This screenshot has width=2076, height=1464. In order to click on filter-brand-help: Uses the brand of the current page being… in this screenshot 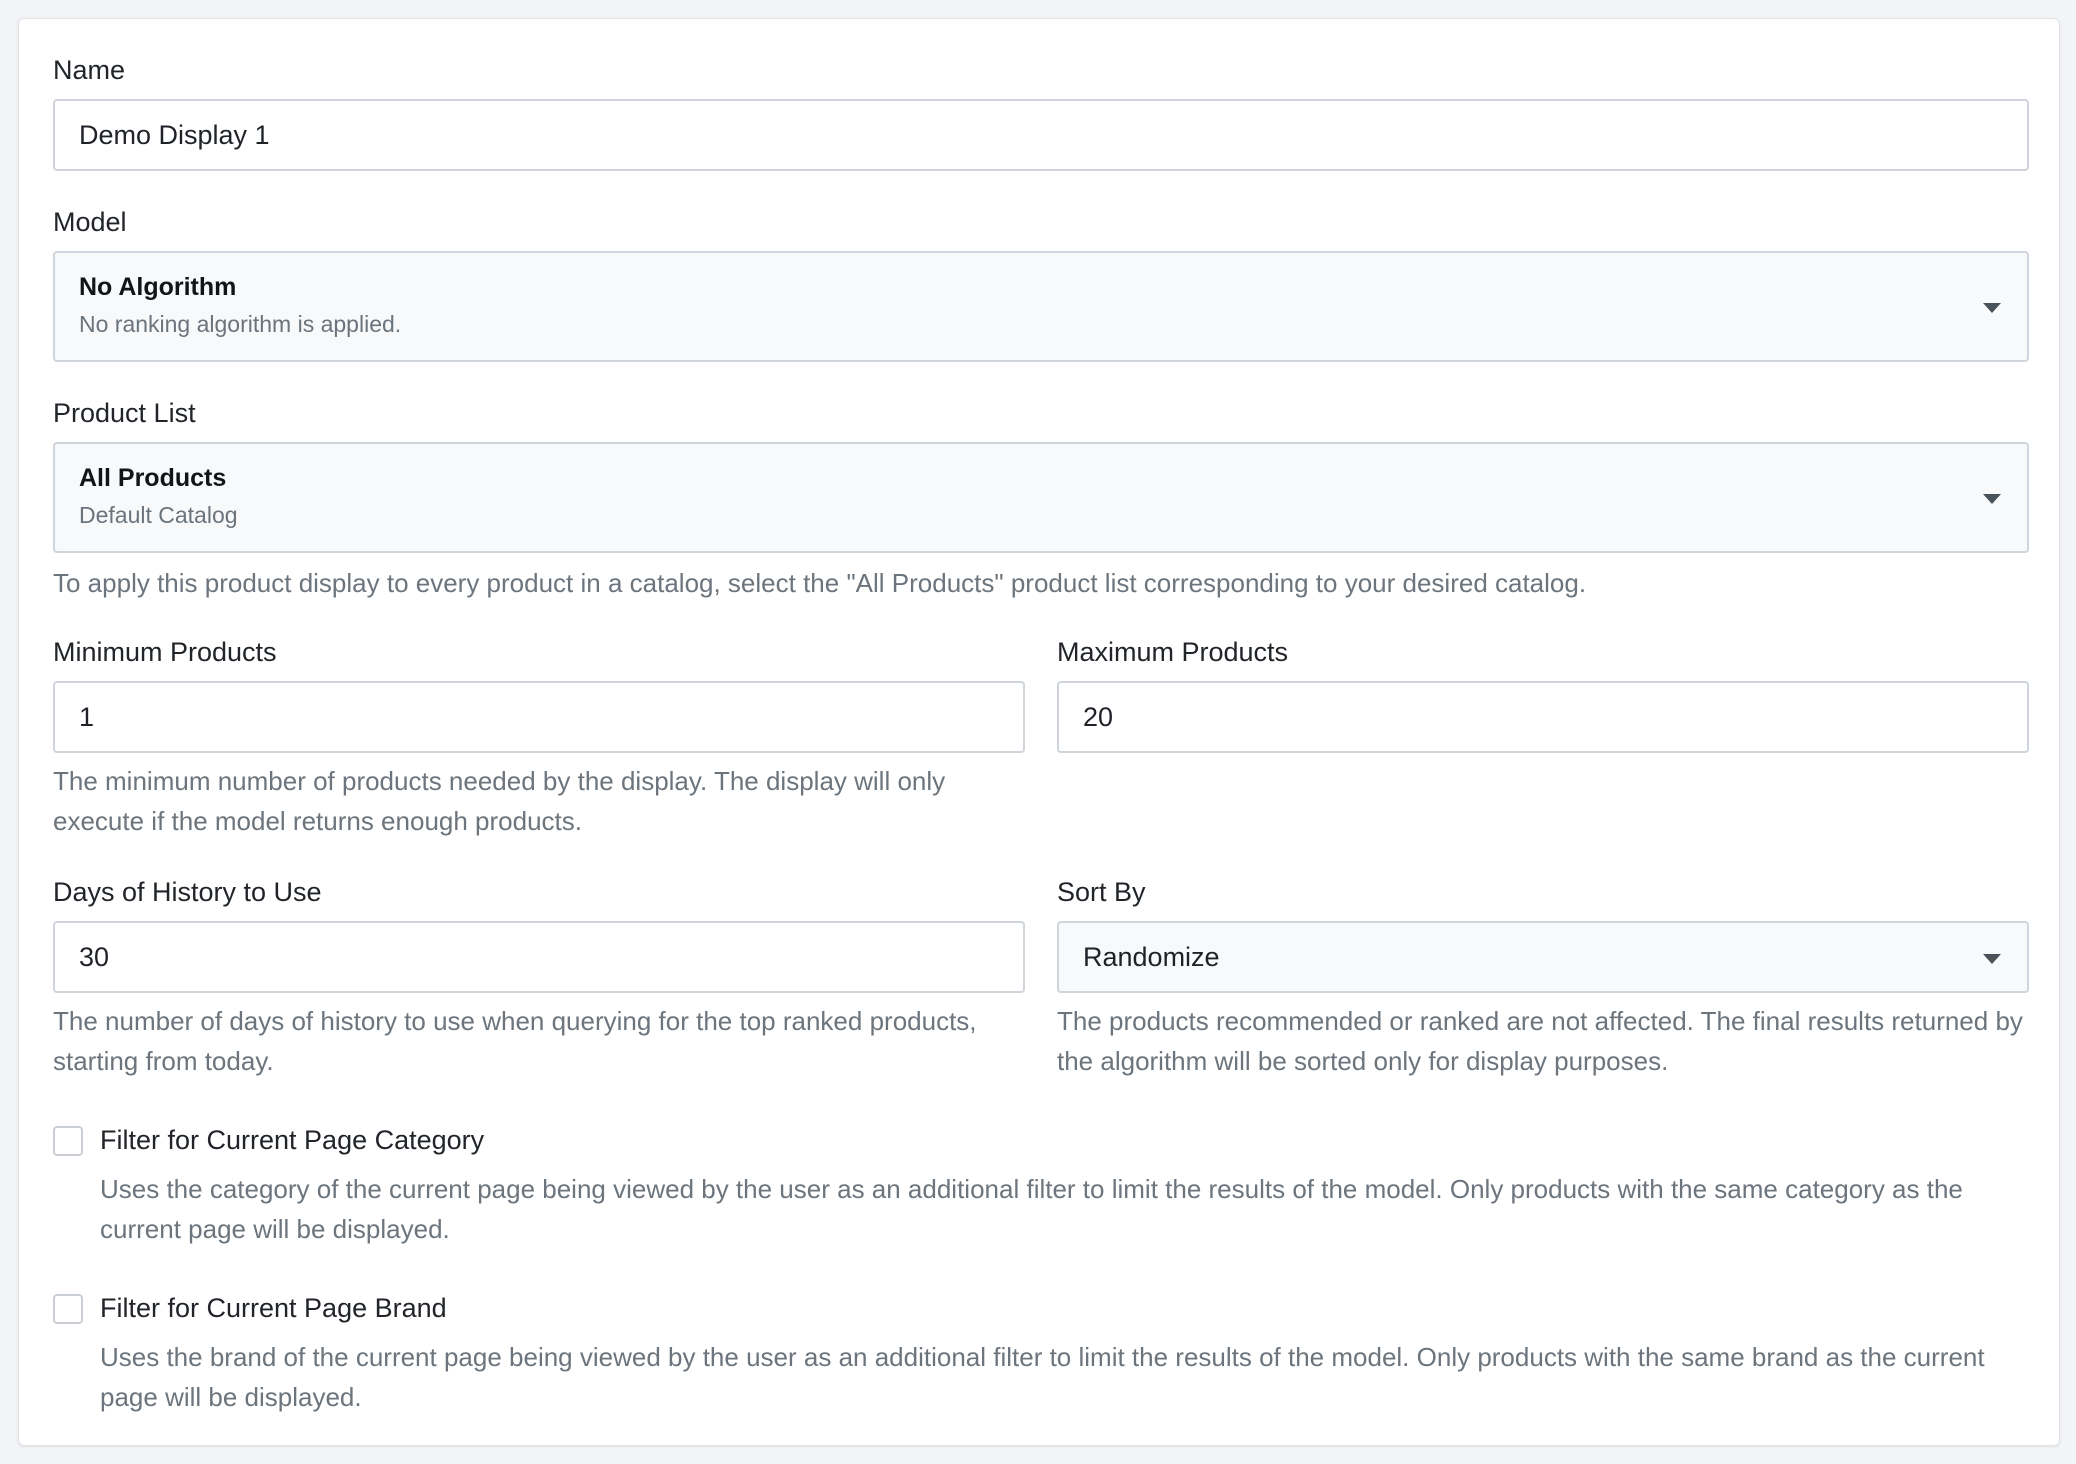, I will do `click(1042, 1377)`.